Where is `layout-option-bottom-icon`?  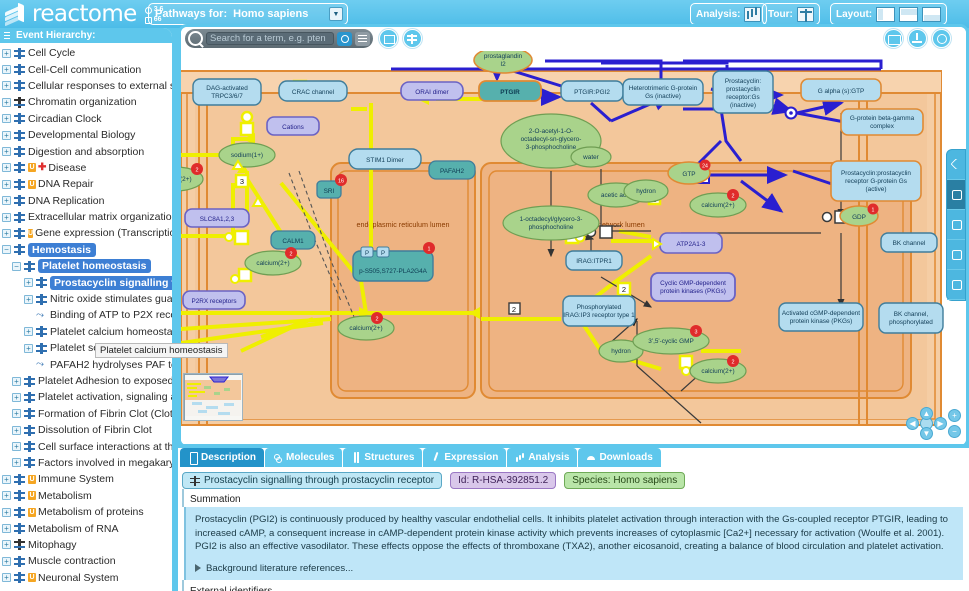
layout-option-bottom-icon is located at coordinates (932, 14).